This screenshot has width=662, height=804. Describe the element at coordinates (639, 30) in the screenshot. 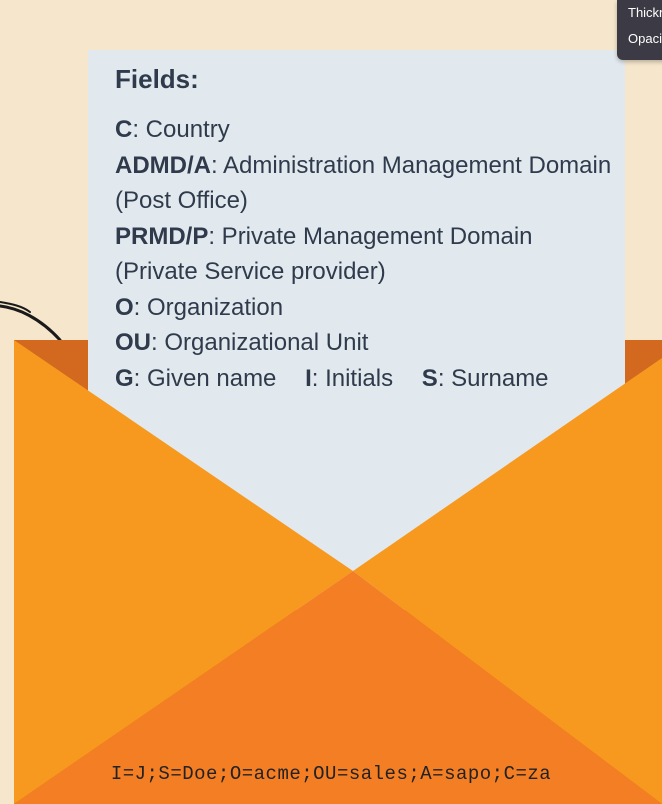

I see `properties-tooltip: Thickn Opaci` at that location.